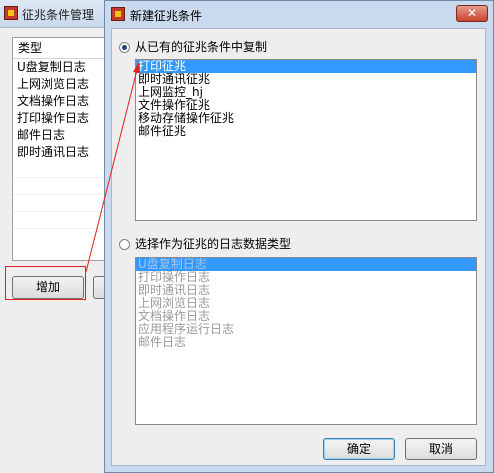  I want to click on add-button: 增加, so click(48, 287).